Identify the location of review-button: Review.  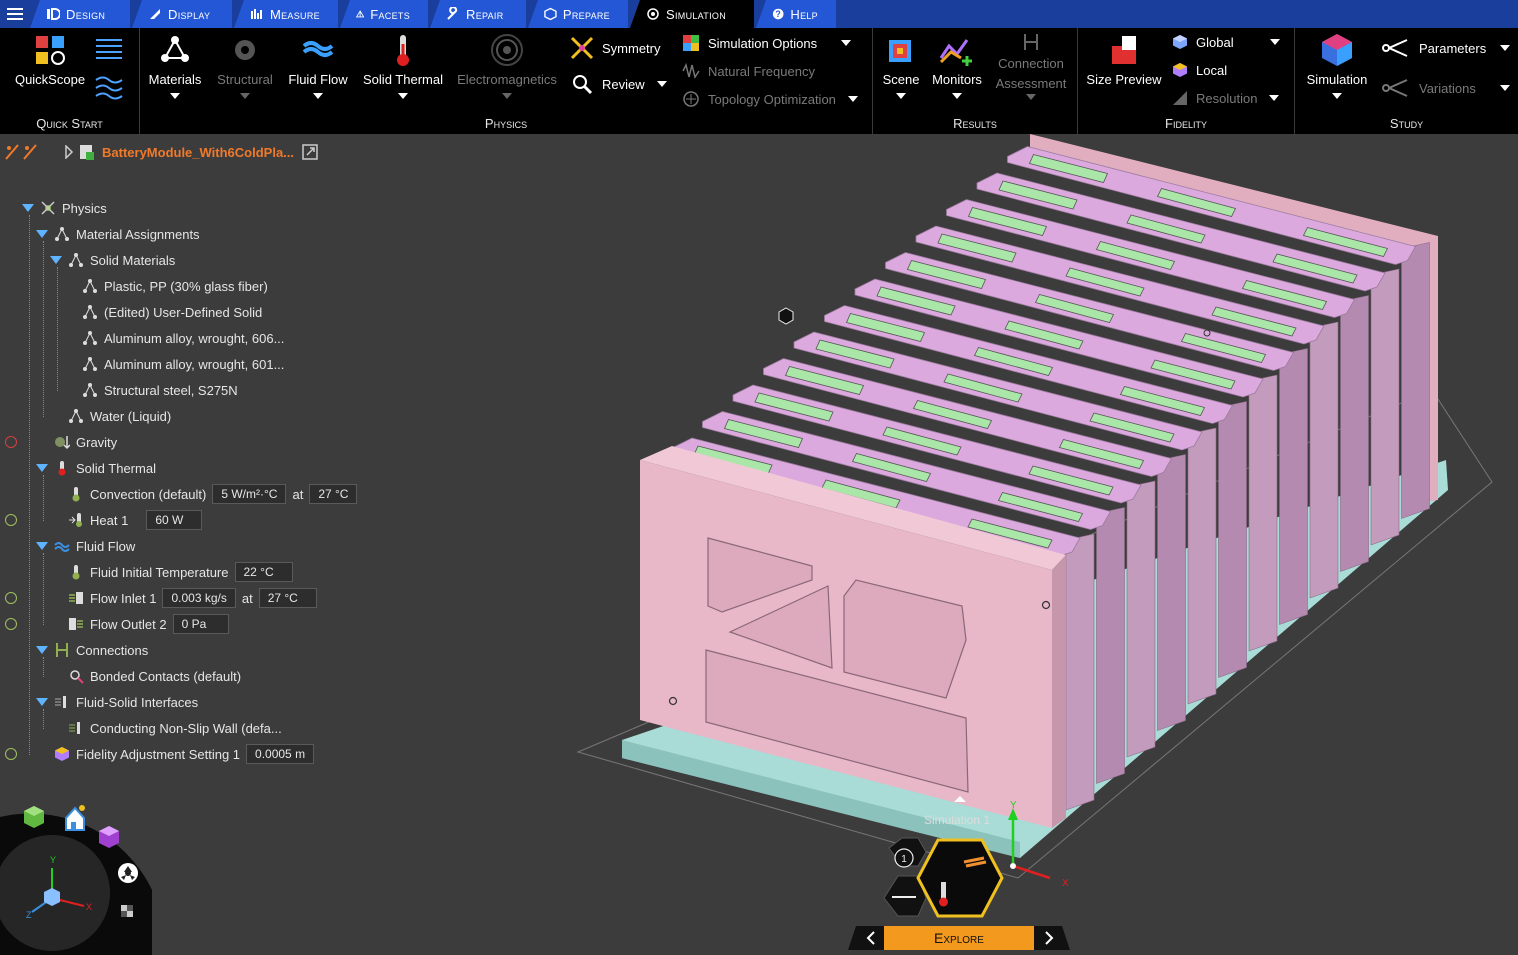
(618, 84).